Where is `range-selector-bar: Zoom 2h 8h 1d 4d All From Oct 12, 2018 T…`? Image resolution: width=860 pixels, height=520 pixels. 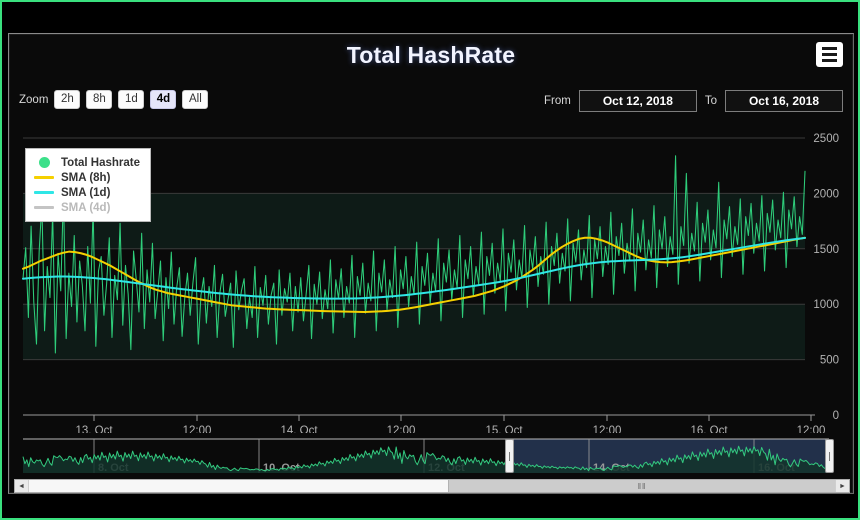 range-selector-bar: Zoom 2h 8h 1d 4d All From Oct 12, 2018 T… is located at coordinates (431, 105).